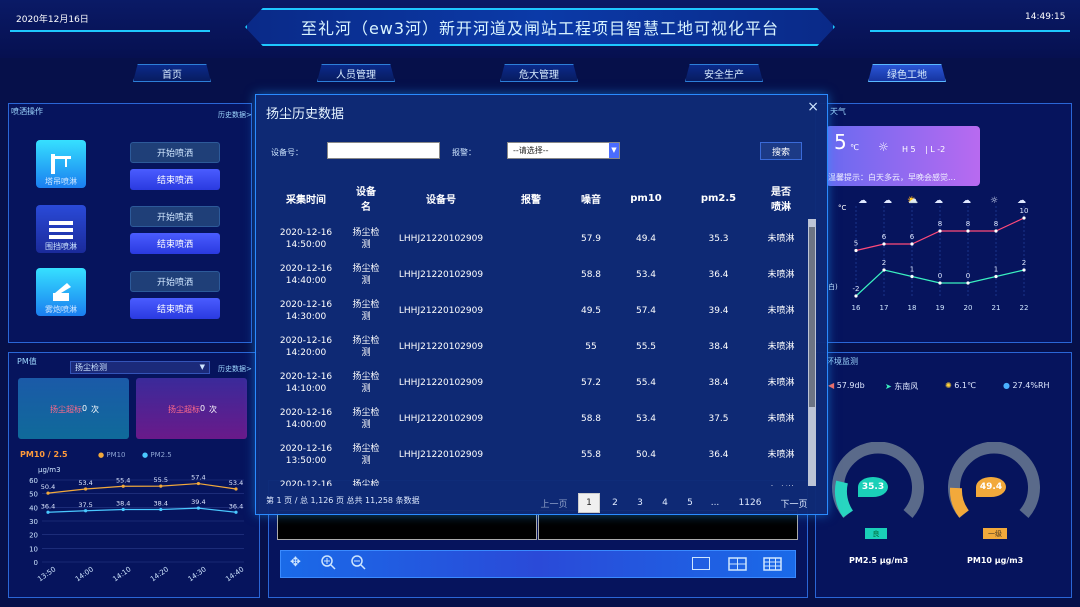  What do you see at coordinates (123, 504) in the screenshot?
I see `data-label: 38.4` at bounding box center [123, 504].